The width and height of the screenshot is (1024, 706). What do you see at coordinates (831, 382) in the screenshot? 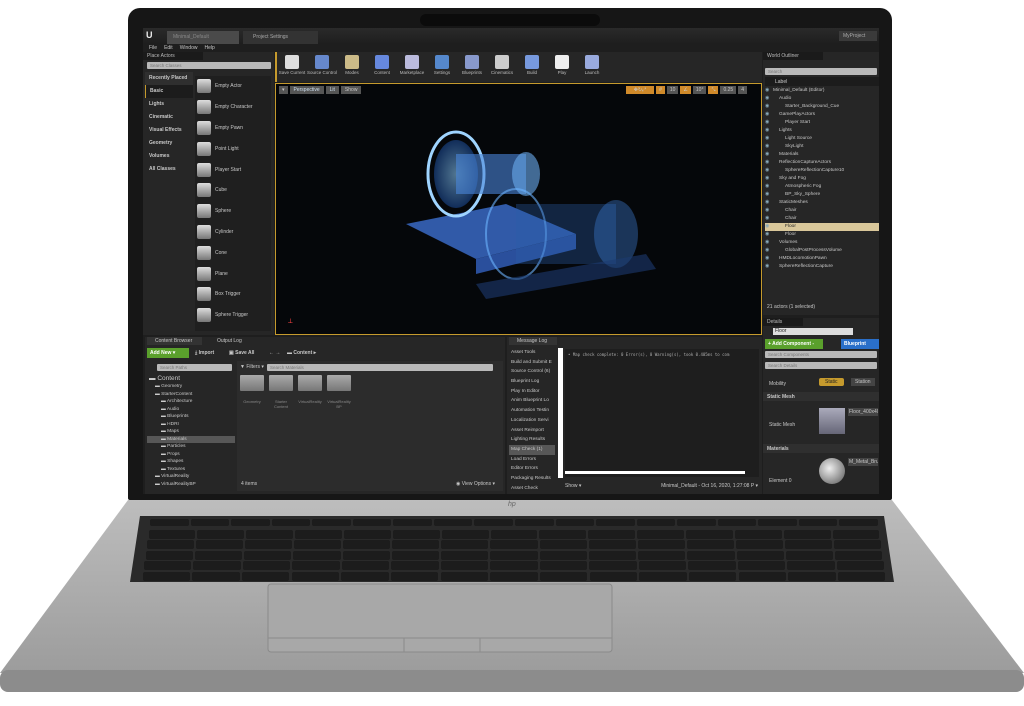
I see `mobility-static: Static` at bounding box center [831, 382].